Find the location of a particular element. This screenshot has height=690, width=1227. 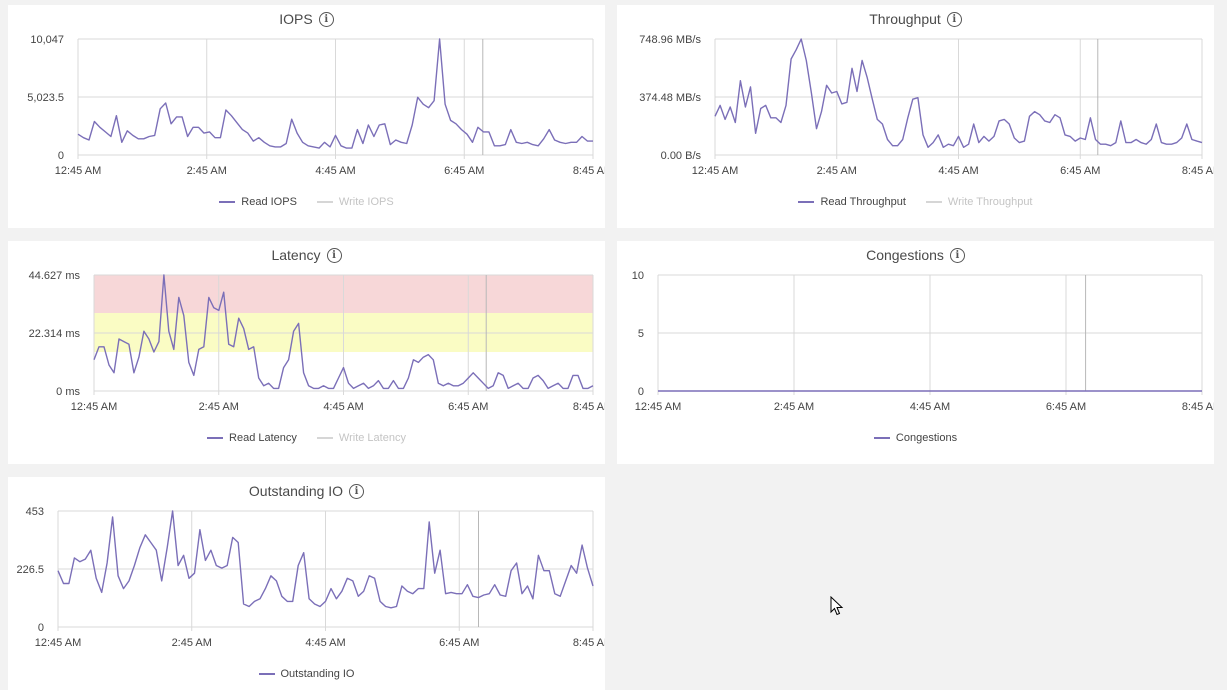

legend-item: Read Throughput is located at coordinates (852, 202).